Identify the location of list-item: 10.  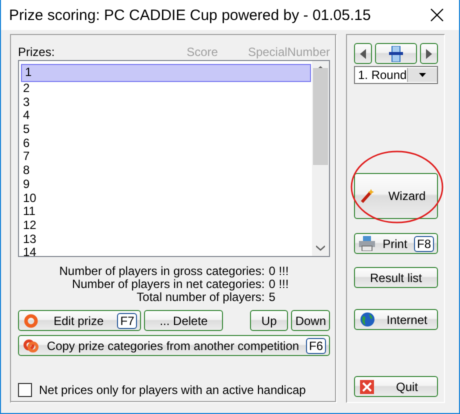
(166, 199).